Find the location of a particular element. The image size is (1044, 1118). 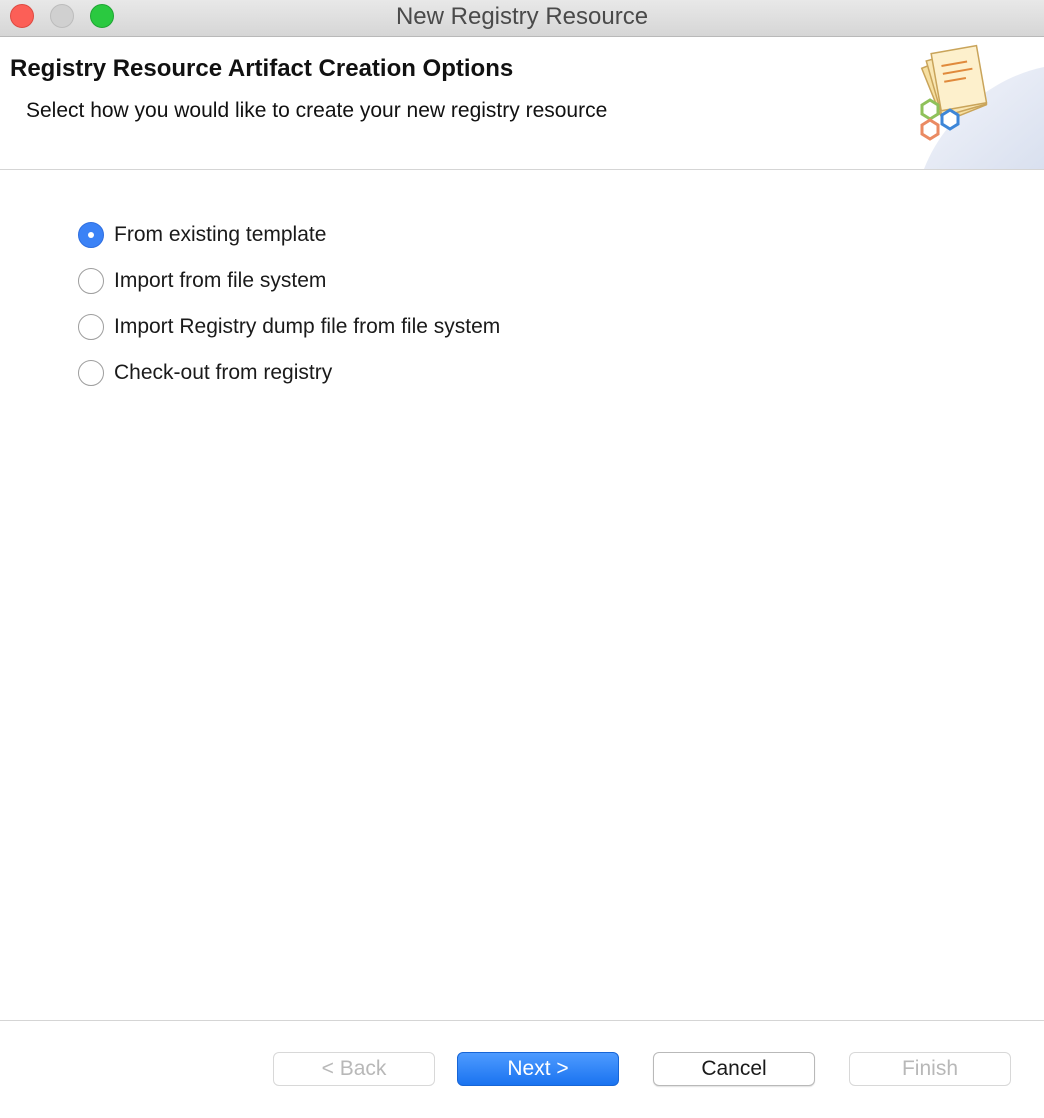

option-label: Check-out from registry is located at coordinates (223, 372).